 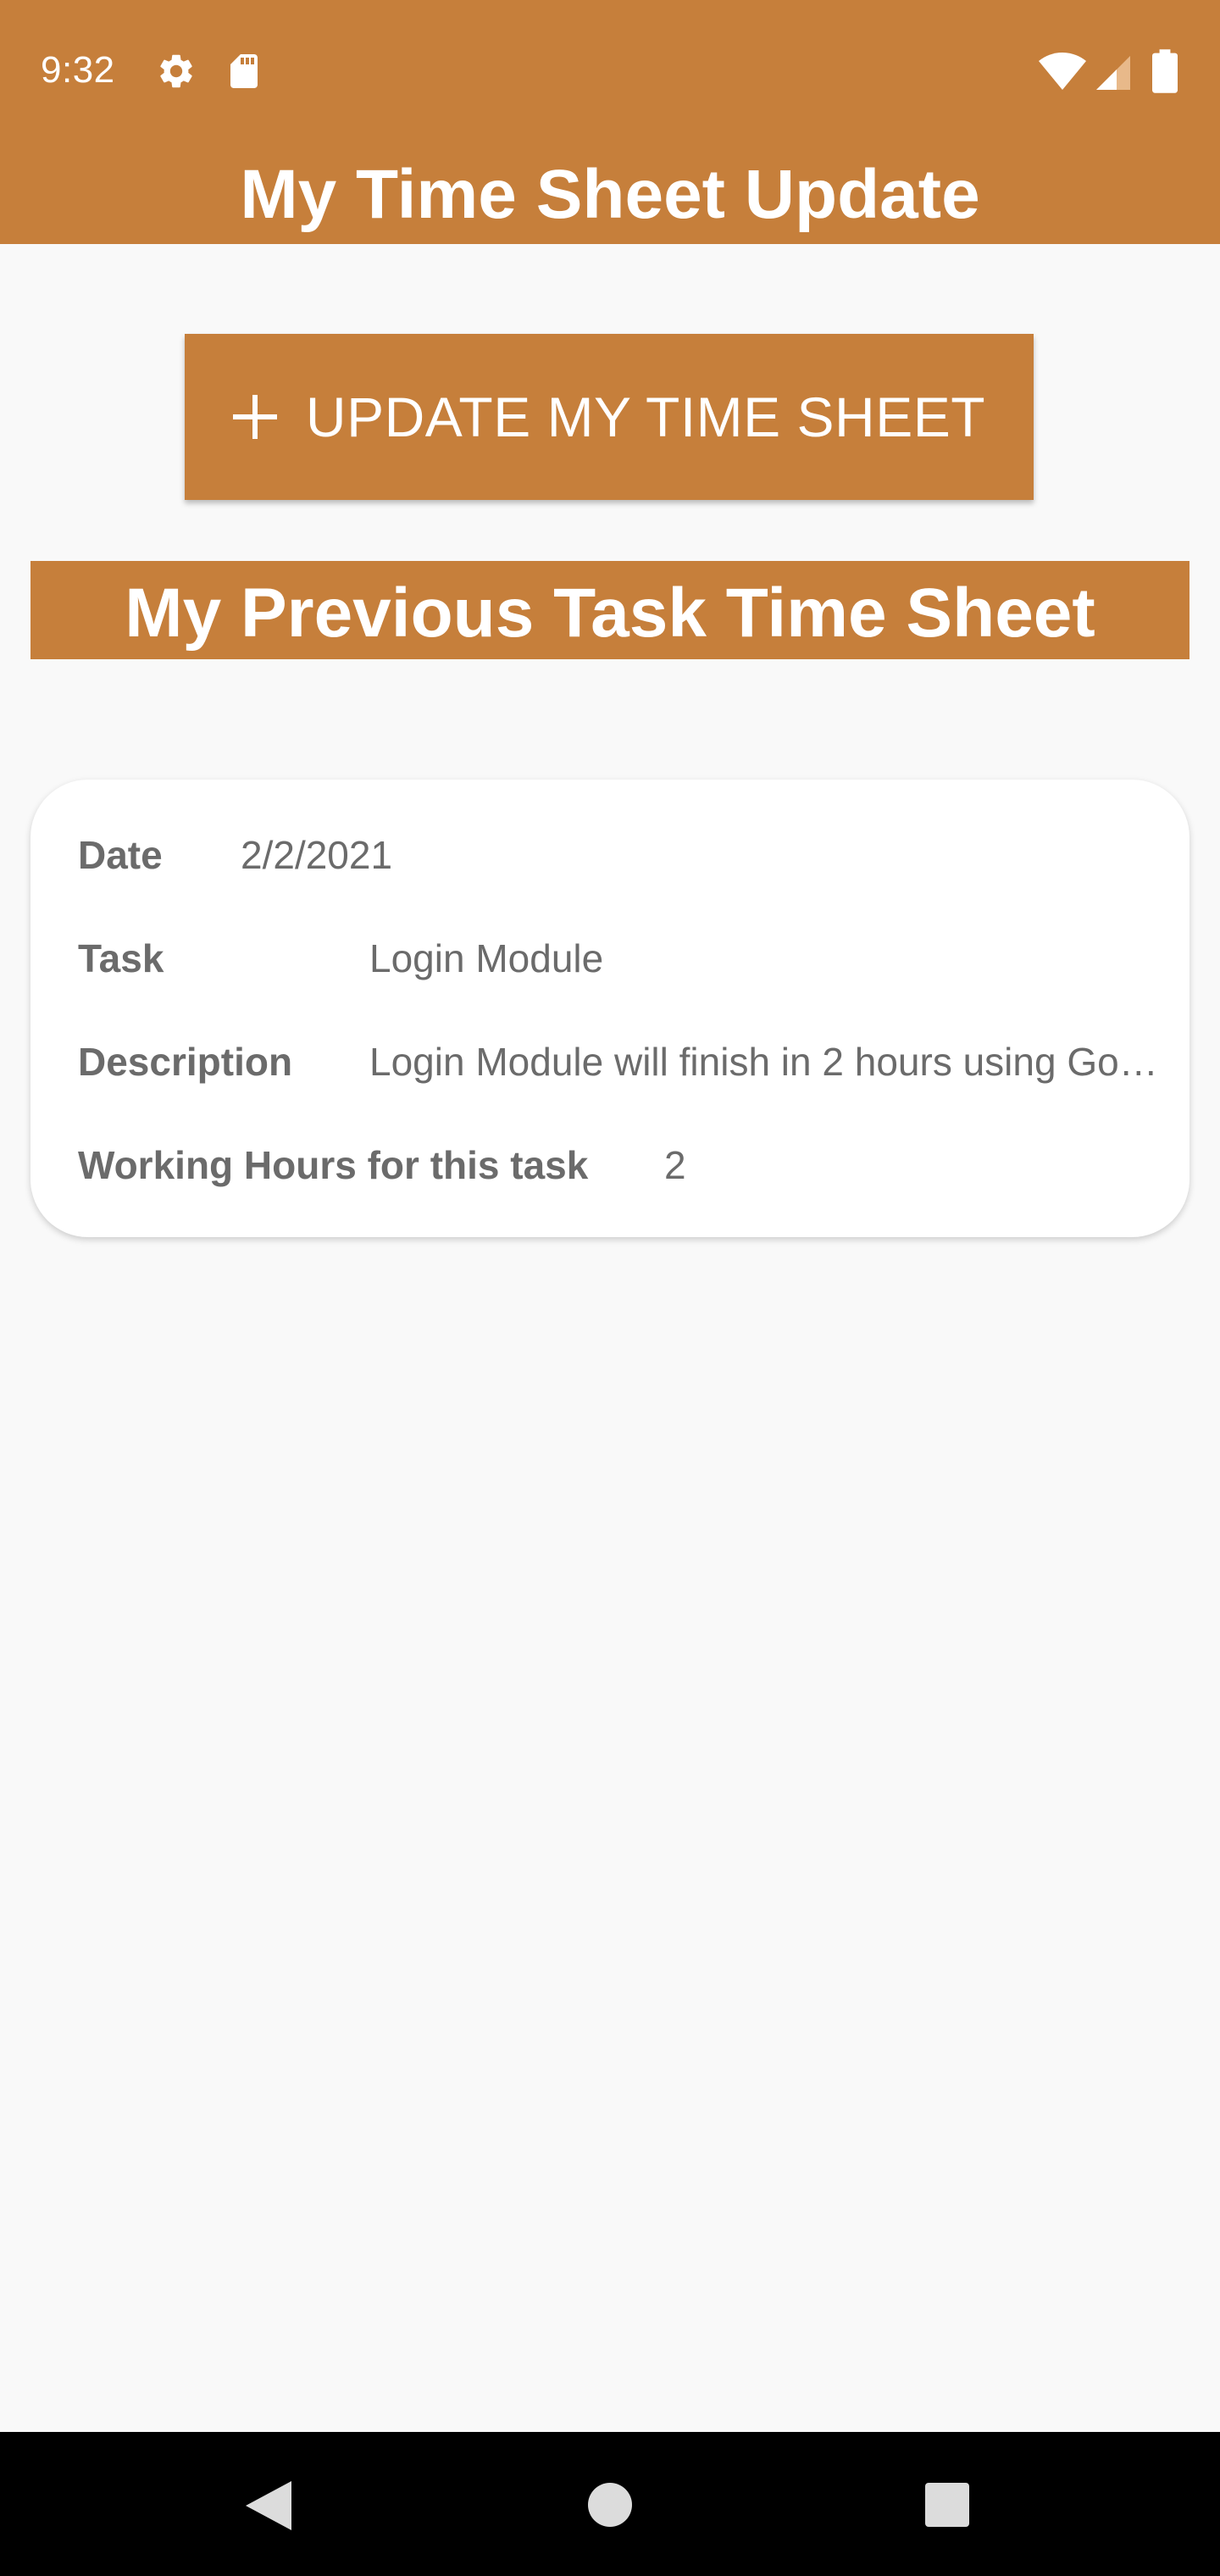 What do you see at coordinates (121, 958) in the screenshot?
I see `task-label: Task` at bounding box center [121, 958].